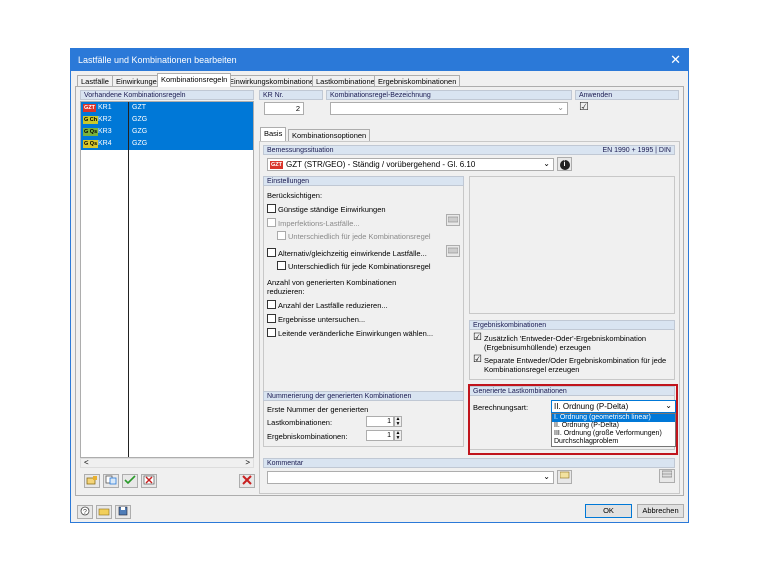 The image size is (760, 570). I want to click on ergebniskombinationen-label: Ergebniskombinationen:, so click(307, 436).